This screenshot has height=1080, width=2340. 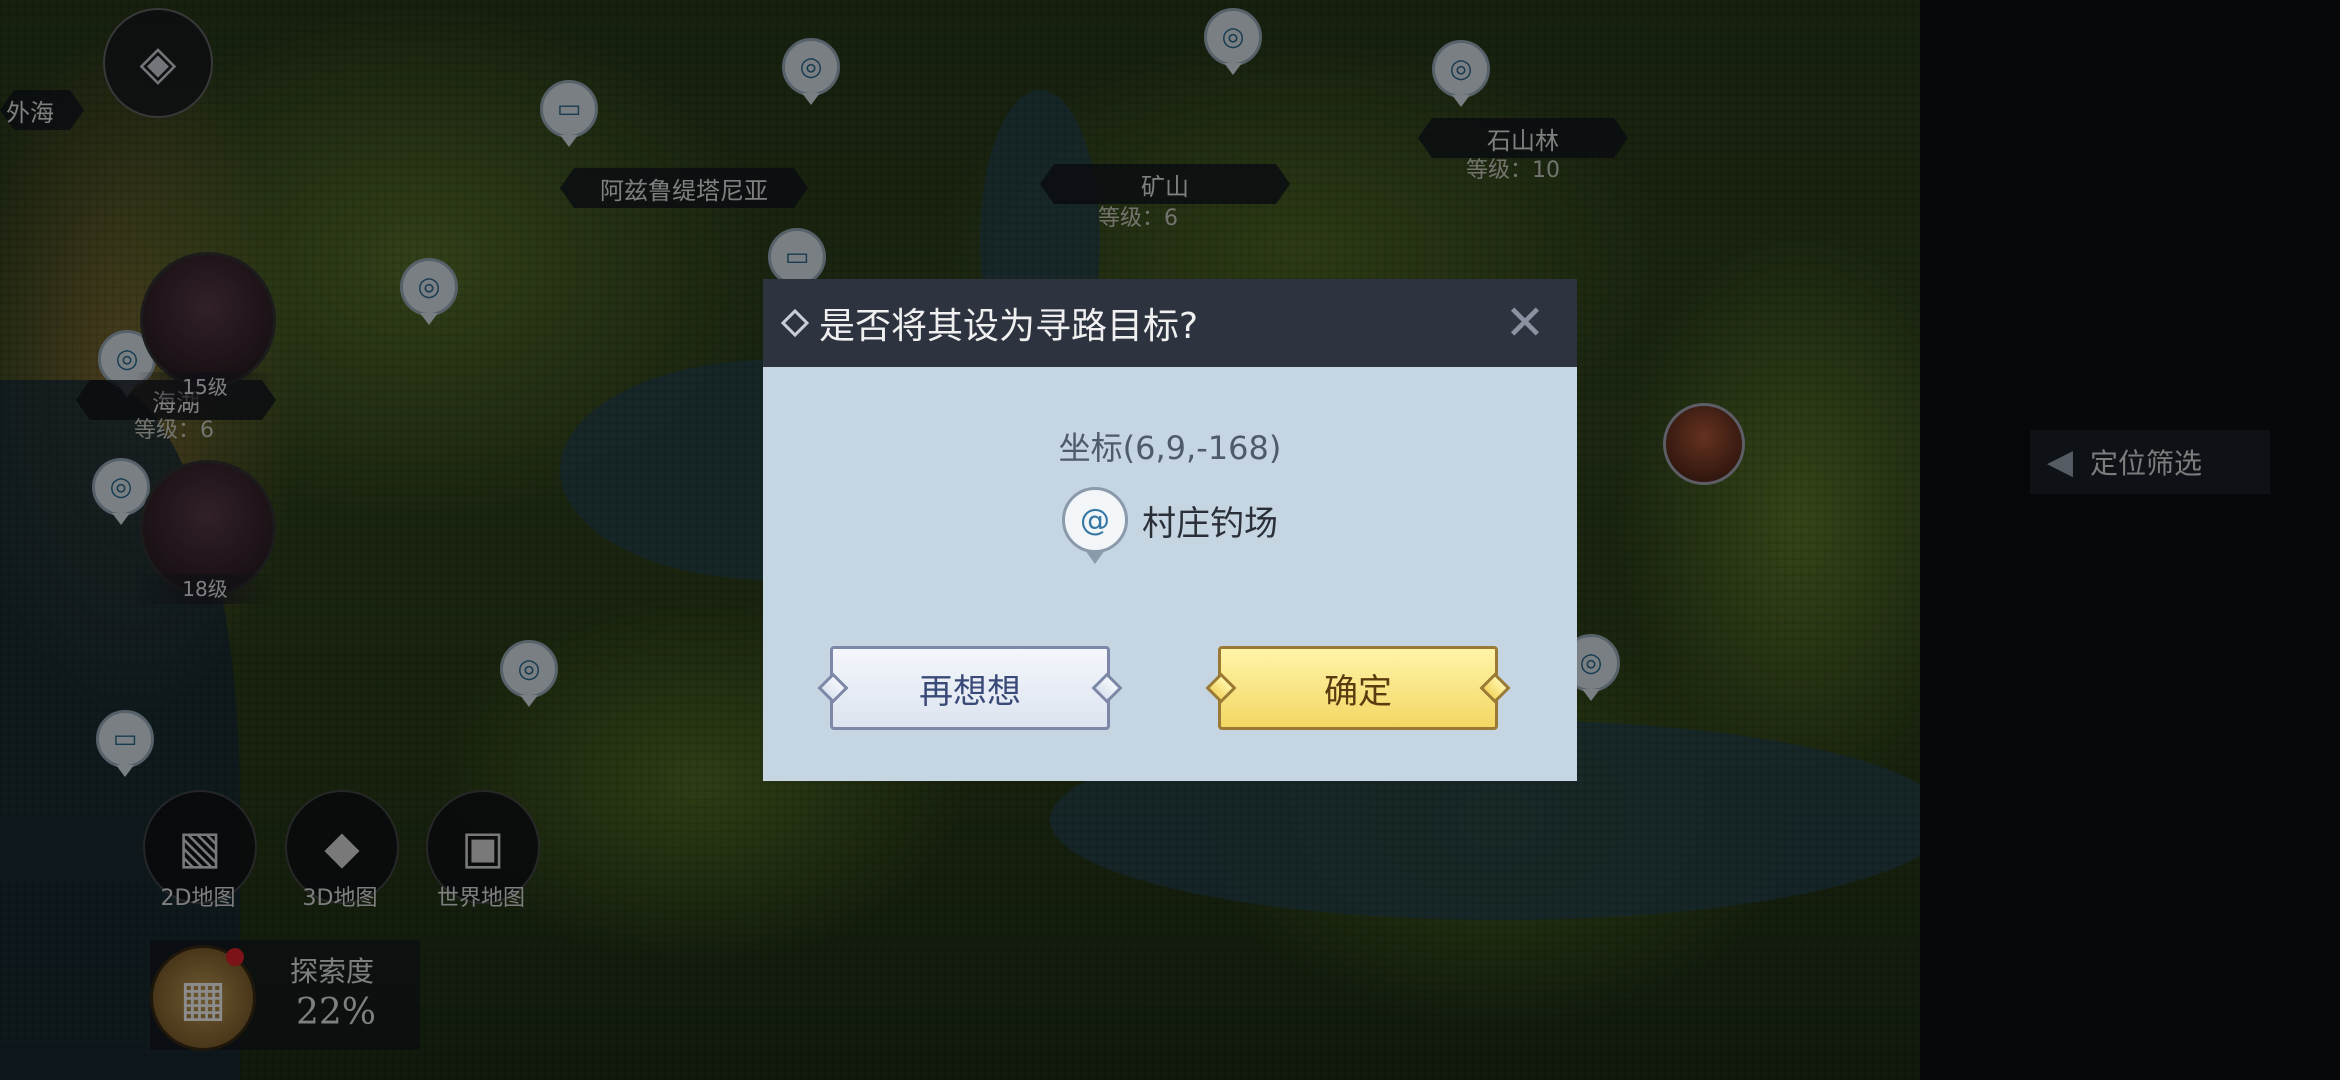 I want to click on confirm-button: 确定, so click(x=1358, y=688).